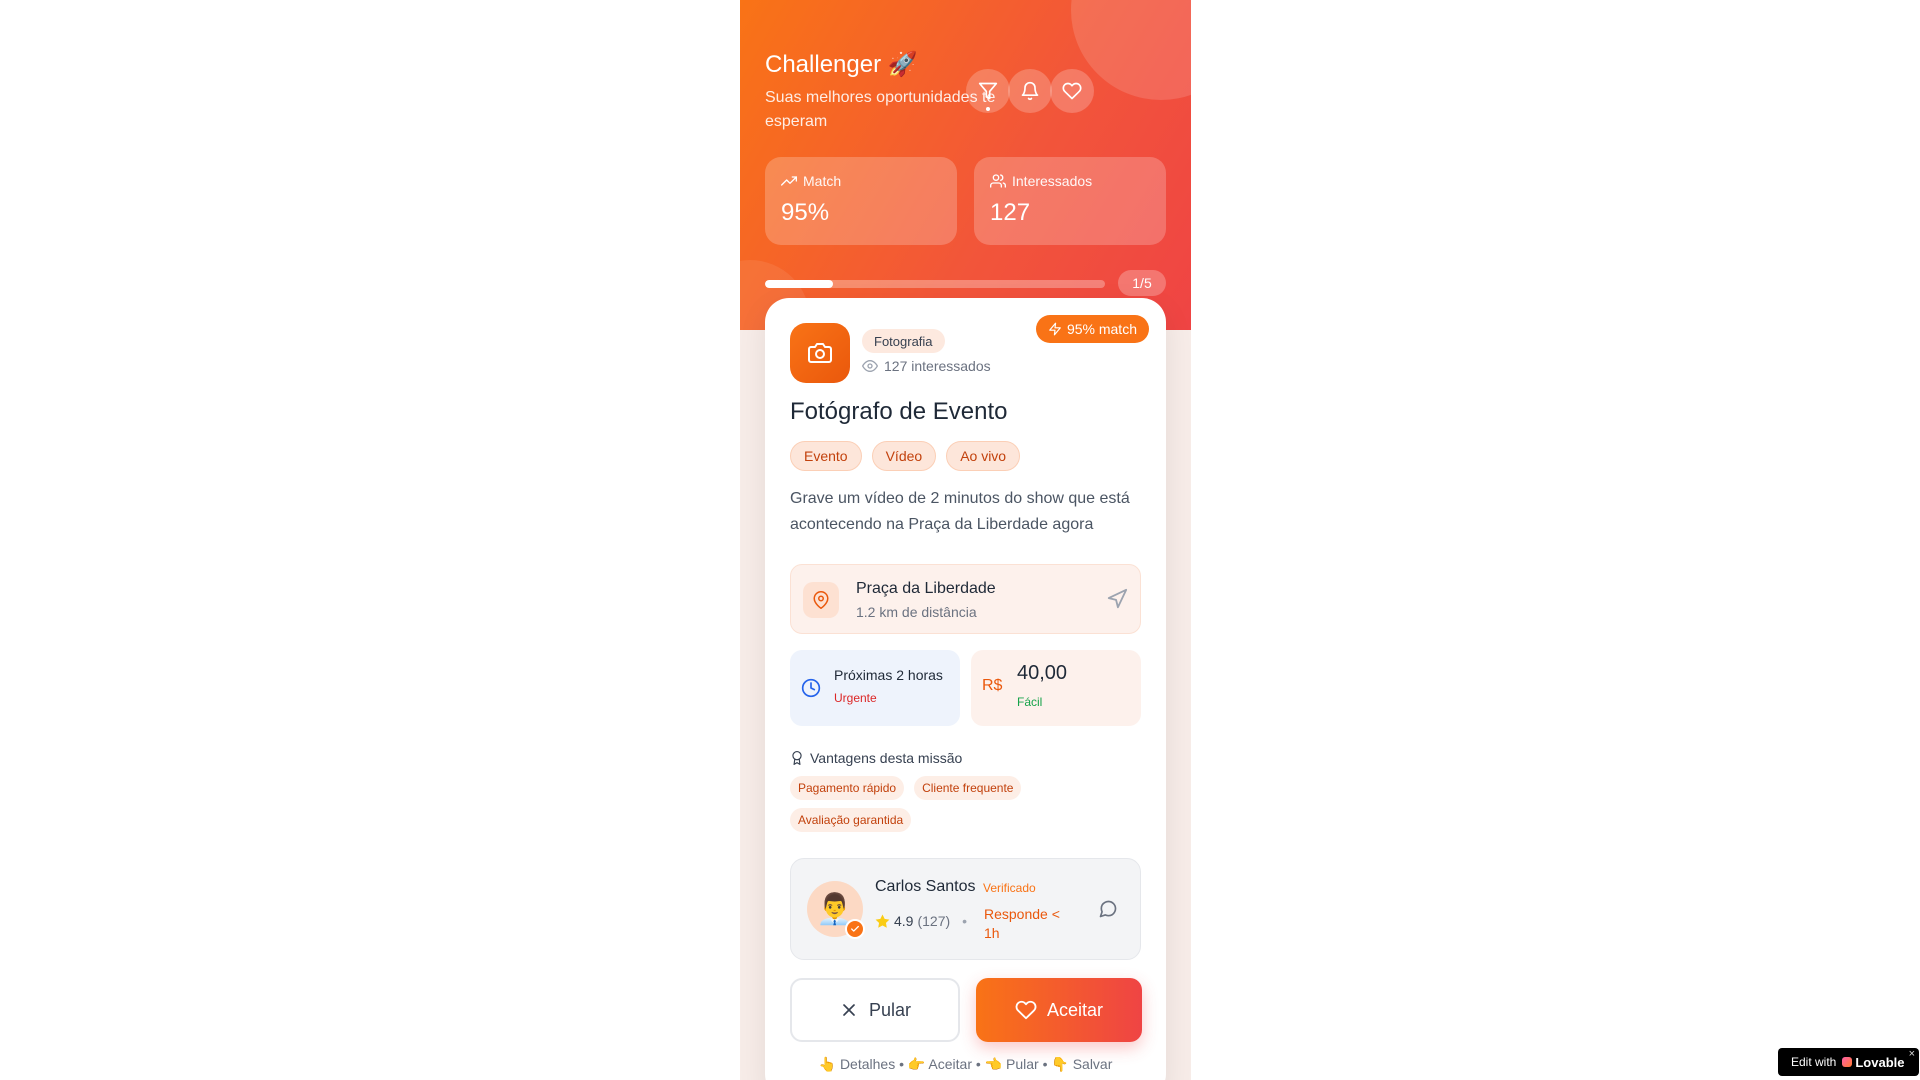 This screenshot has height=1080, width=1920. I want to click on match-badge-label: 95% match, so click(1101, 329).